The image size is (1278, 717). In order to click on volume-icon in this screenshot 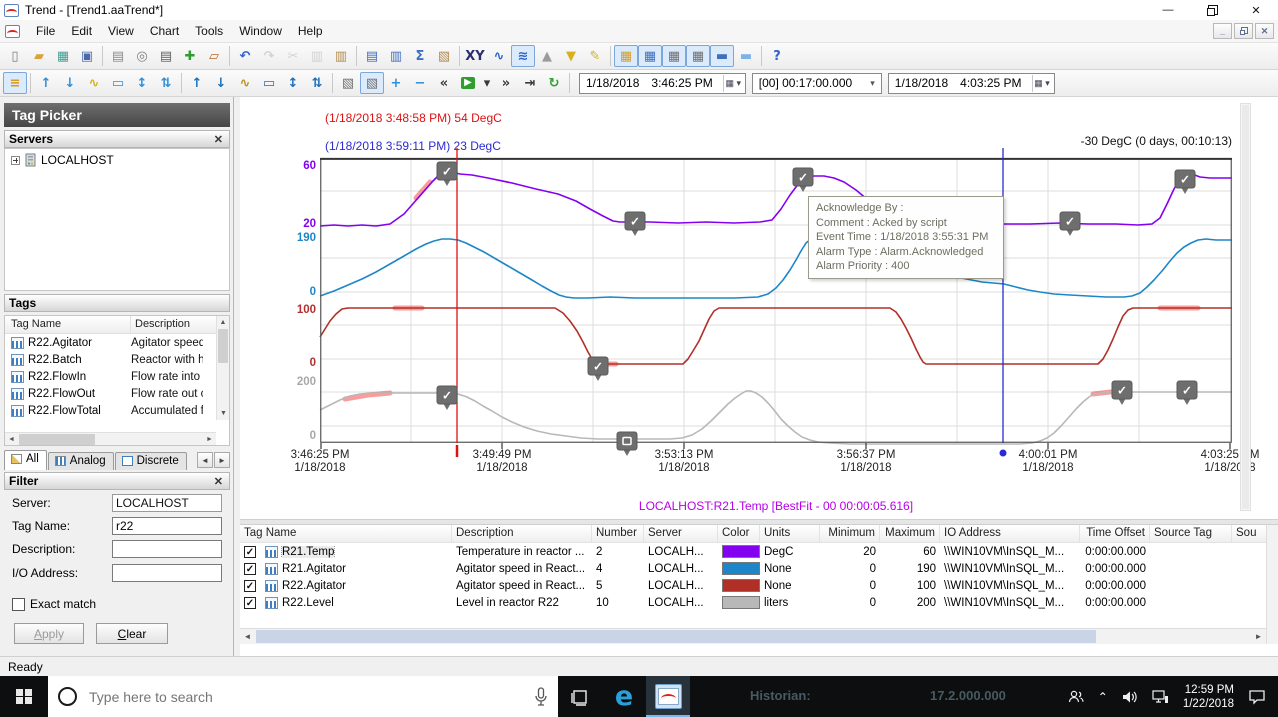, I will do `click(1130, 697)`.